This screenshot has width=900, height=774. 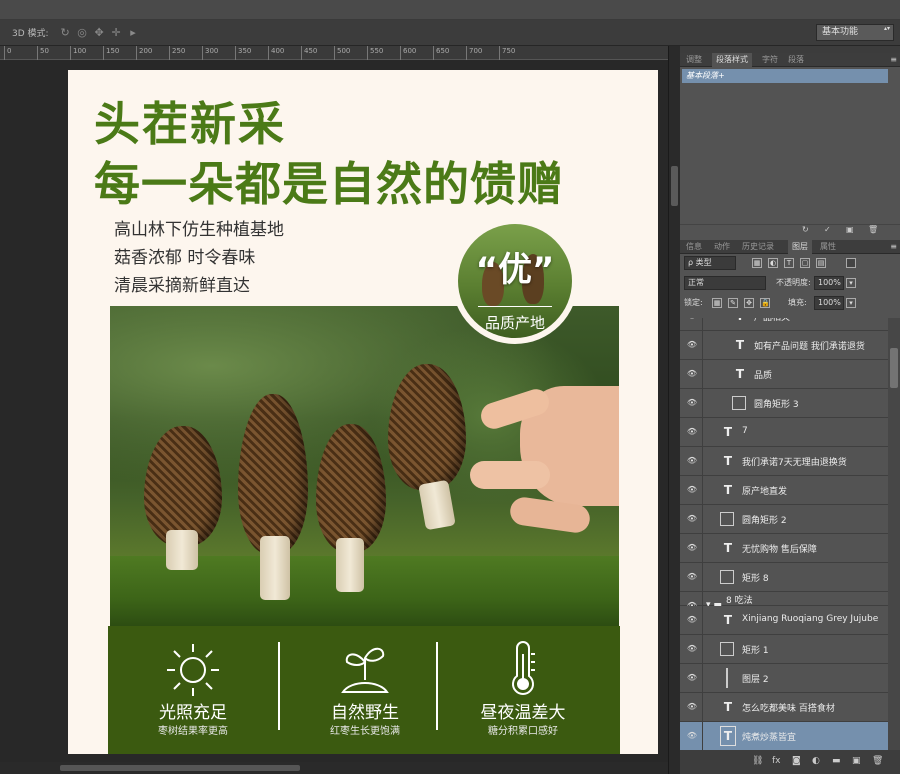 I want to click on layer-row: 👁 矩形 1, so click(x=784, y=649).